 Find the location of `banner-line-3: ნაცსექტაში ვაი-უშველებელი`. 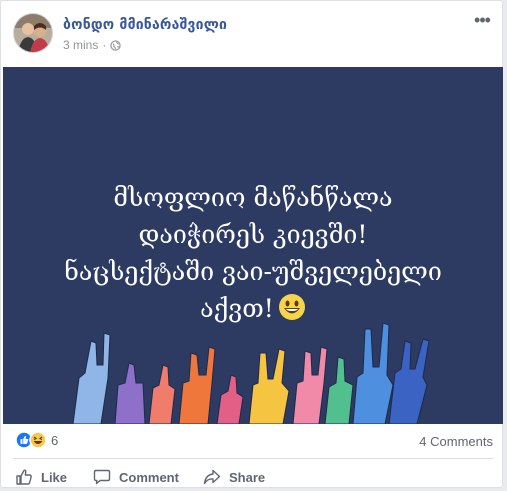

banner-line-3: ნაცსექტაში ვაი-უშველებელი is located at coordinates (253, 271).